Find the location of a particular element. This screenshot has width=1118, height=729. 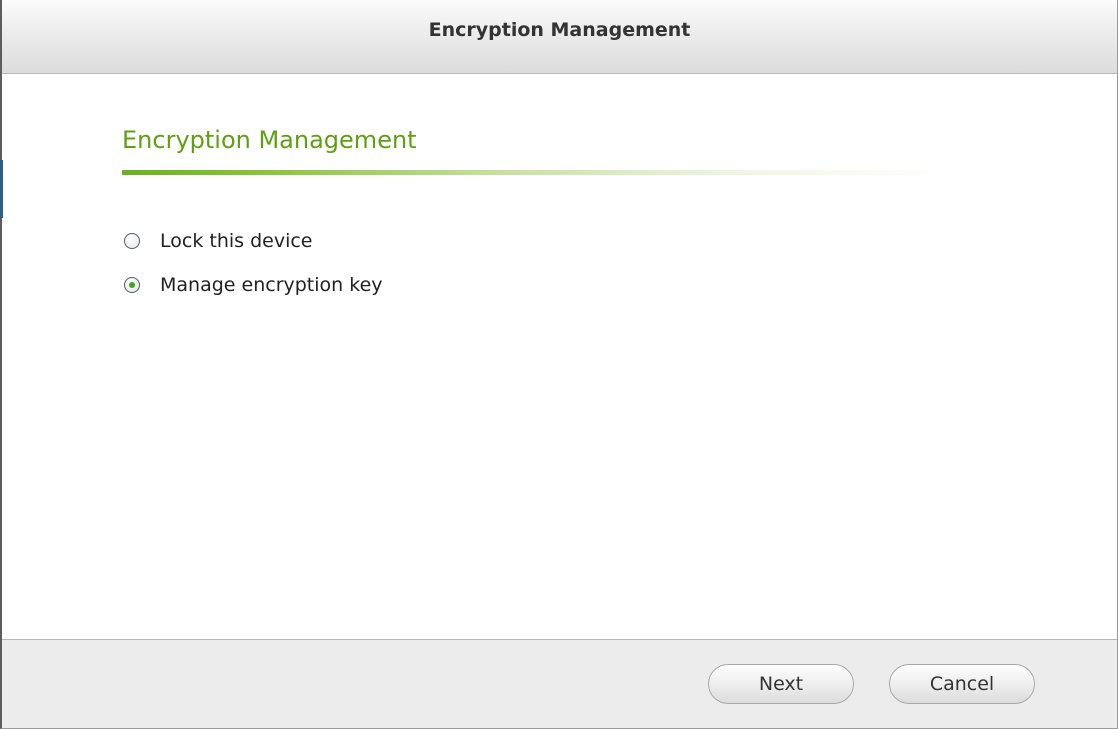

option-manage-key: Manage encryption key is located at coordinates (253, 285).